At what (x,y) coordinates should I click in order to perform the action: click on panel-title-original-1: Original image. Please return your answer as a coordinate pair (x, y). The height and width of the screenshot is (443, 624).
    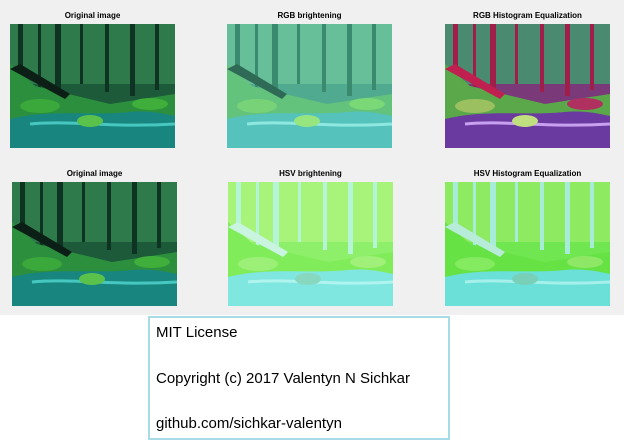
    Looking at the image, I should click on (92, 15).